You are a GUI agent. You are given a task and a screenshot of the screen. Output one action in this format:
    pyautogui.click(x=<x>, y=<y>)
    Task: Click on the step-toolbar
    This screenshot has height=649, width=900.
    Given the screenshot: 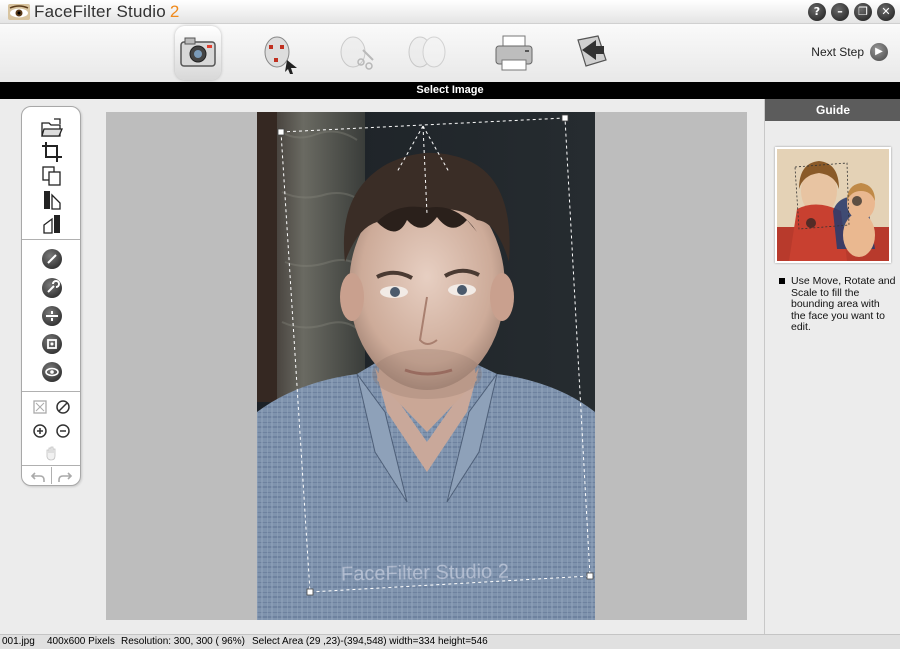 What is the action you would take?
    pyautogui.click(x=450, y=53)
    